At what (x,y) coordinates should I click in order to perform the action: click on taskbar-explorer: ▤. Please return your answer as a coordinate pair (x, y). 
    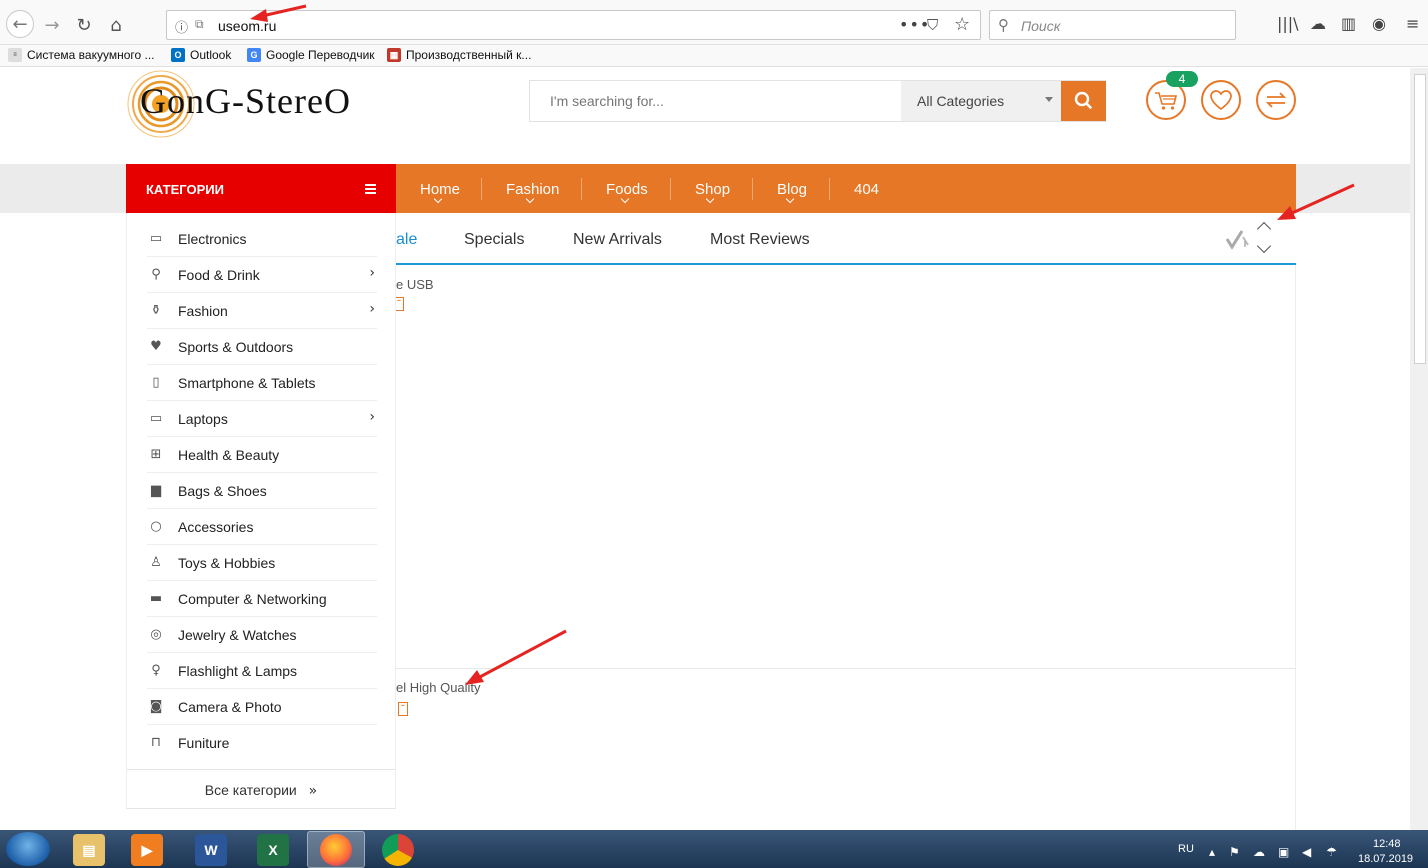
    Looking at the image, I should click on (89, 849).